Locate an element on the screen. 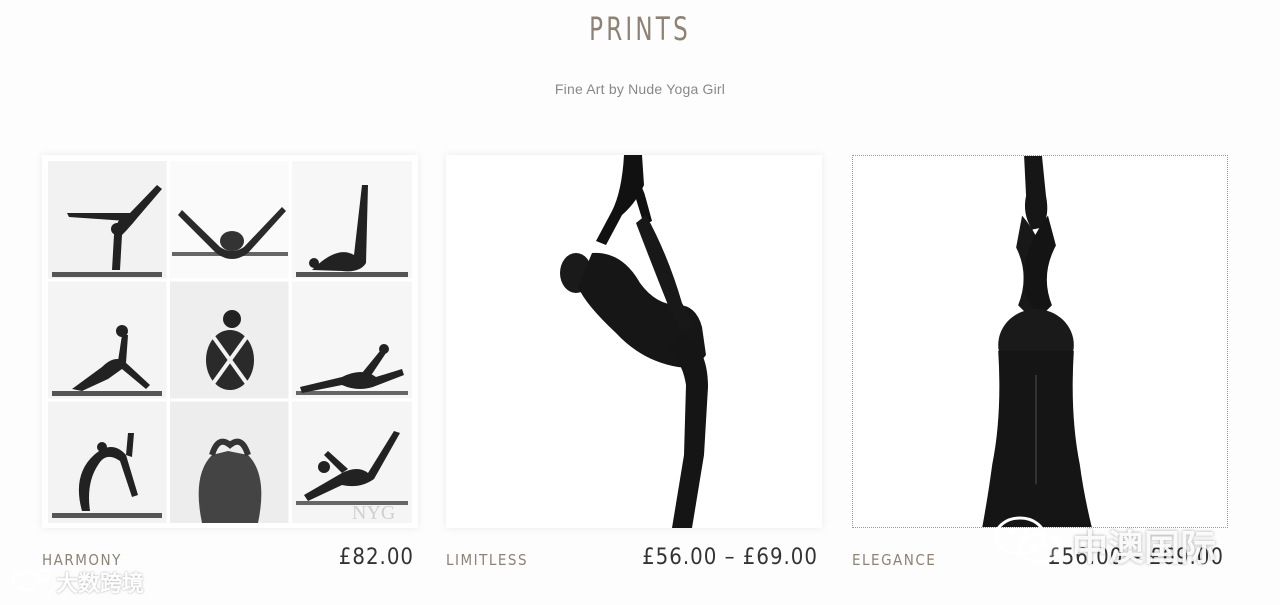  svg-text: NYG is located at coordinates (373, 513).